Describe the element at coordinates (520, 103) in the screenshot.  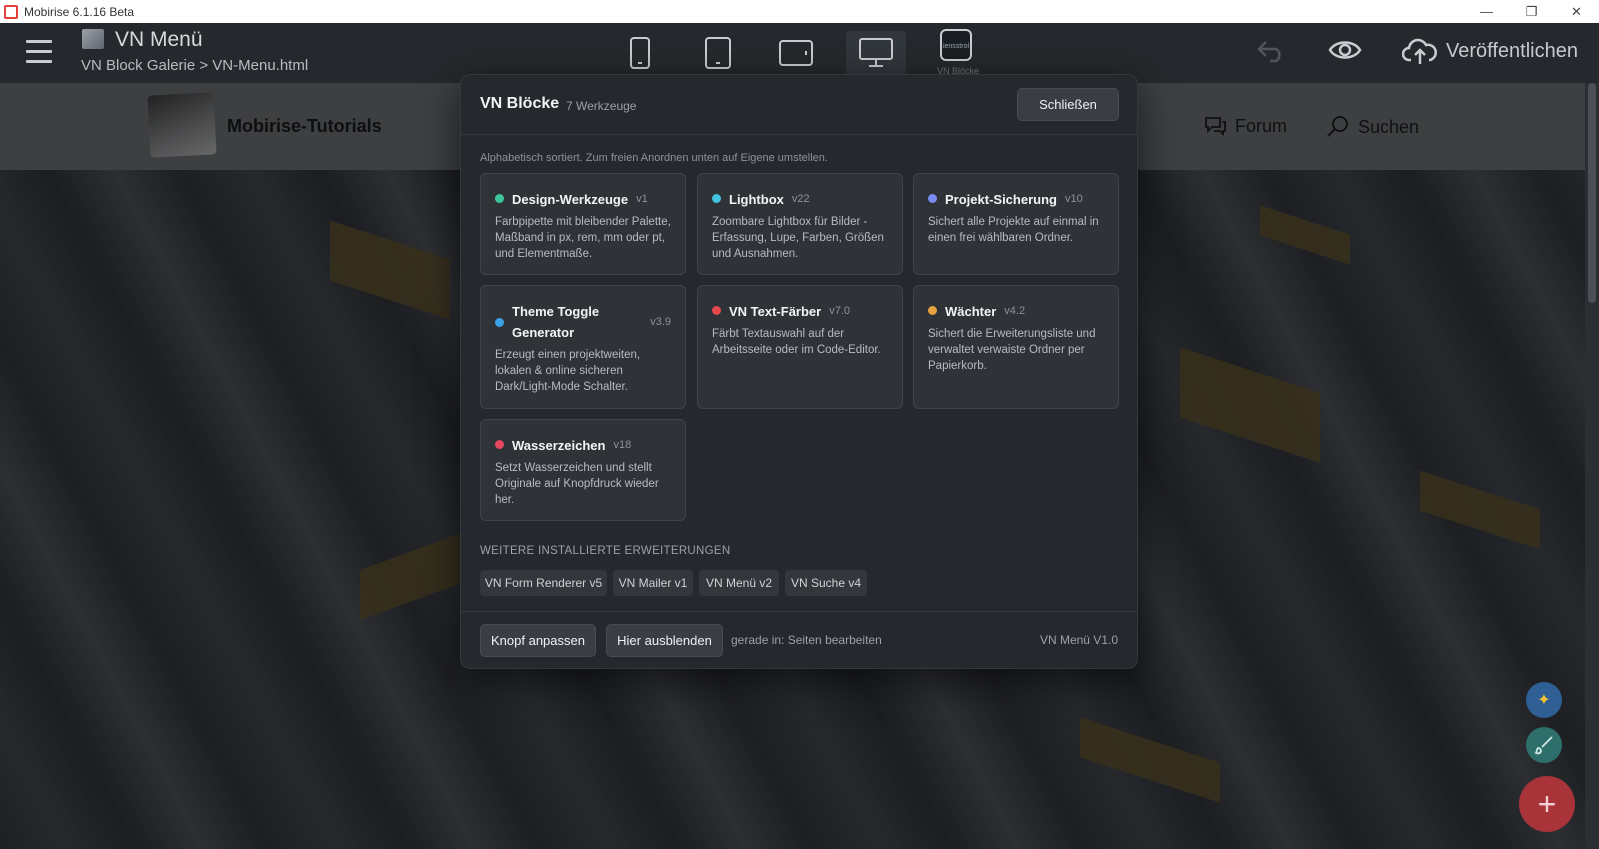
I see `modal-title: VN Blöcke` at that location.